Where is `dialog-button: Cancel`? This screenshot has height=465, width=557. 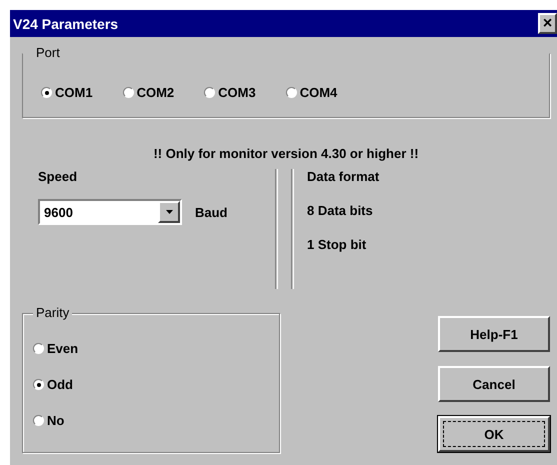 dialog-button: Cancel is located at coordinates (494, 384).